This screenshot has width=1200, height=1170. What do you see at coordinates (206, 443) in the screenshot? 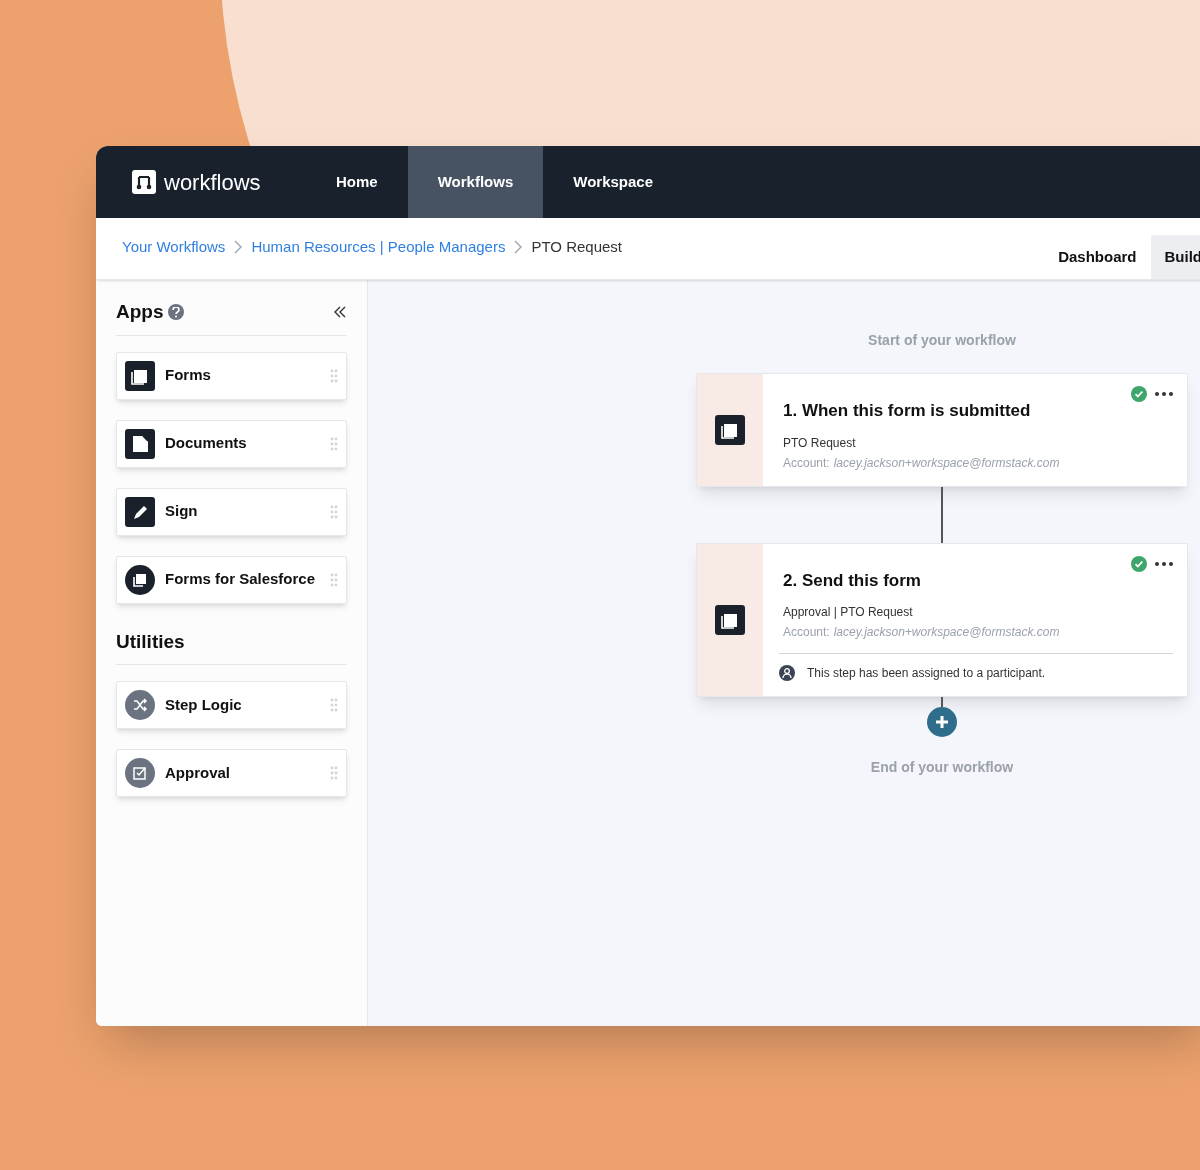
I see `app-label: Documents` at bounding box center [206, 443].